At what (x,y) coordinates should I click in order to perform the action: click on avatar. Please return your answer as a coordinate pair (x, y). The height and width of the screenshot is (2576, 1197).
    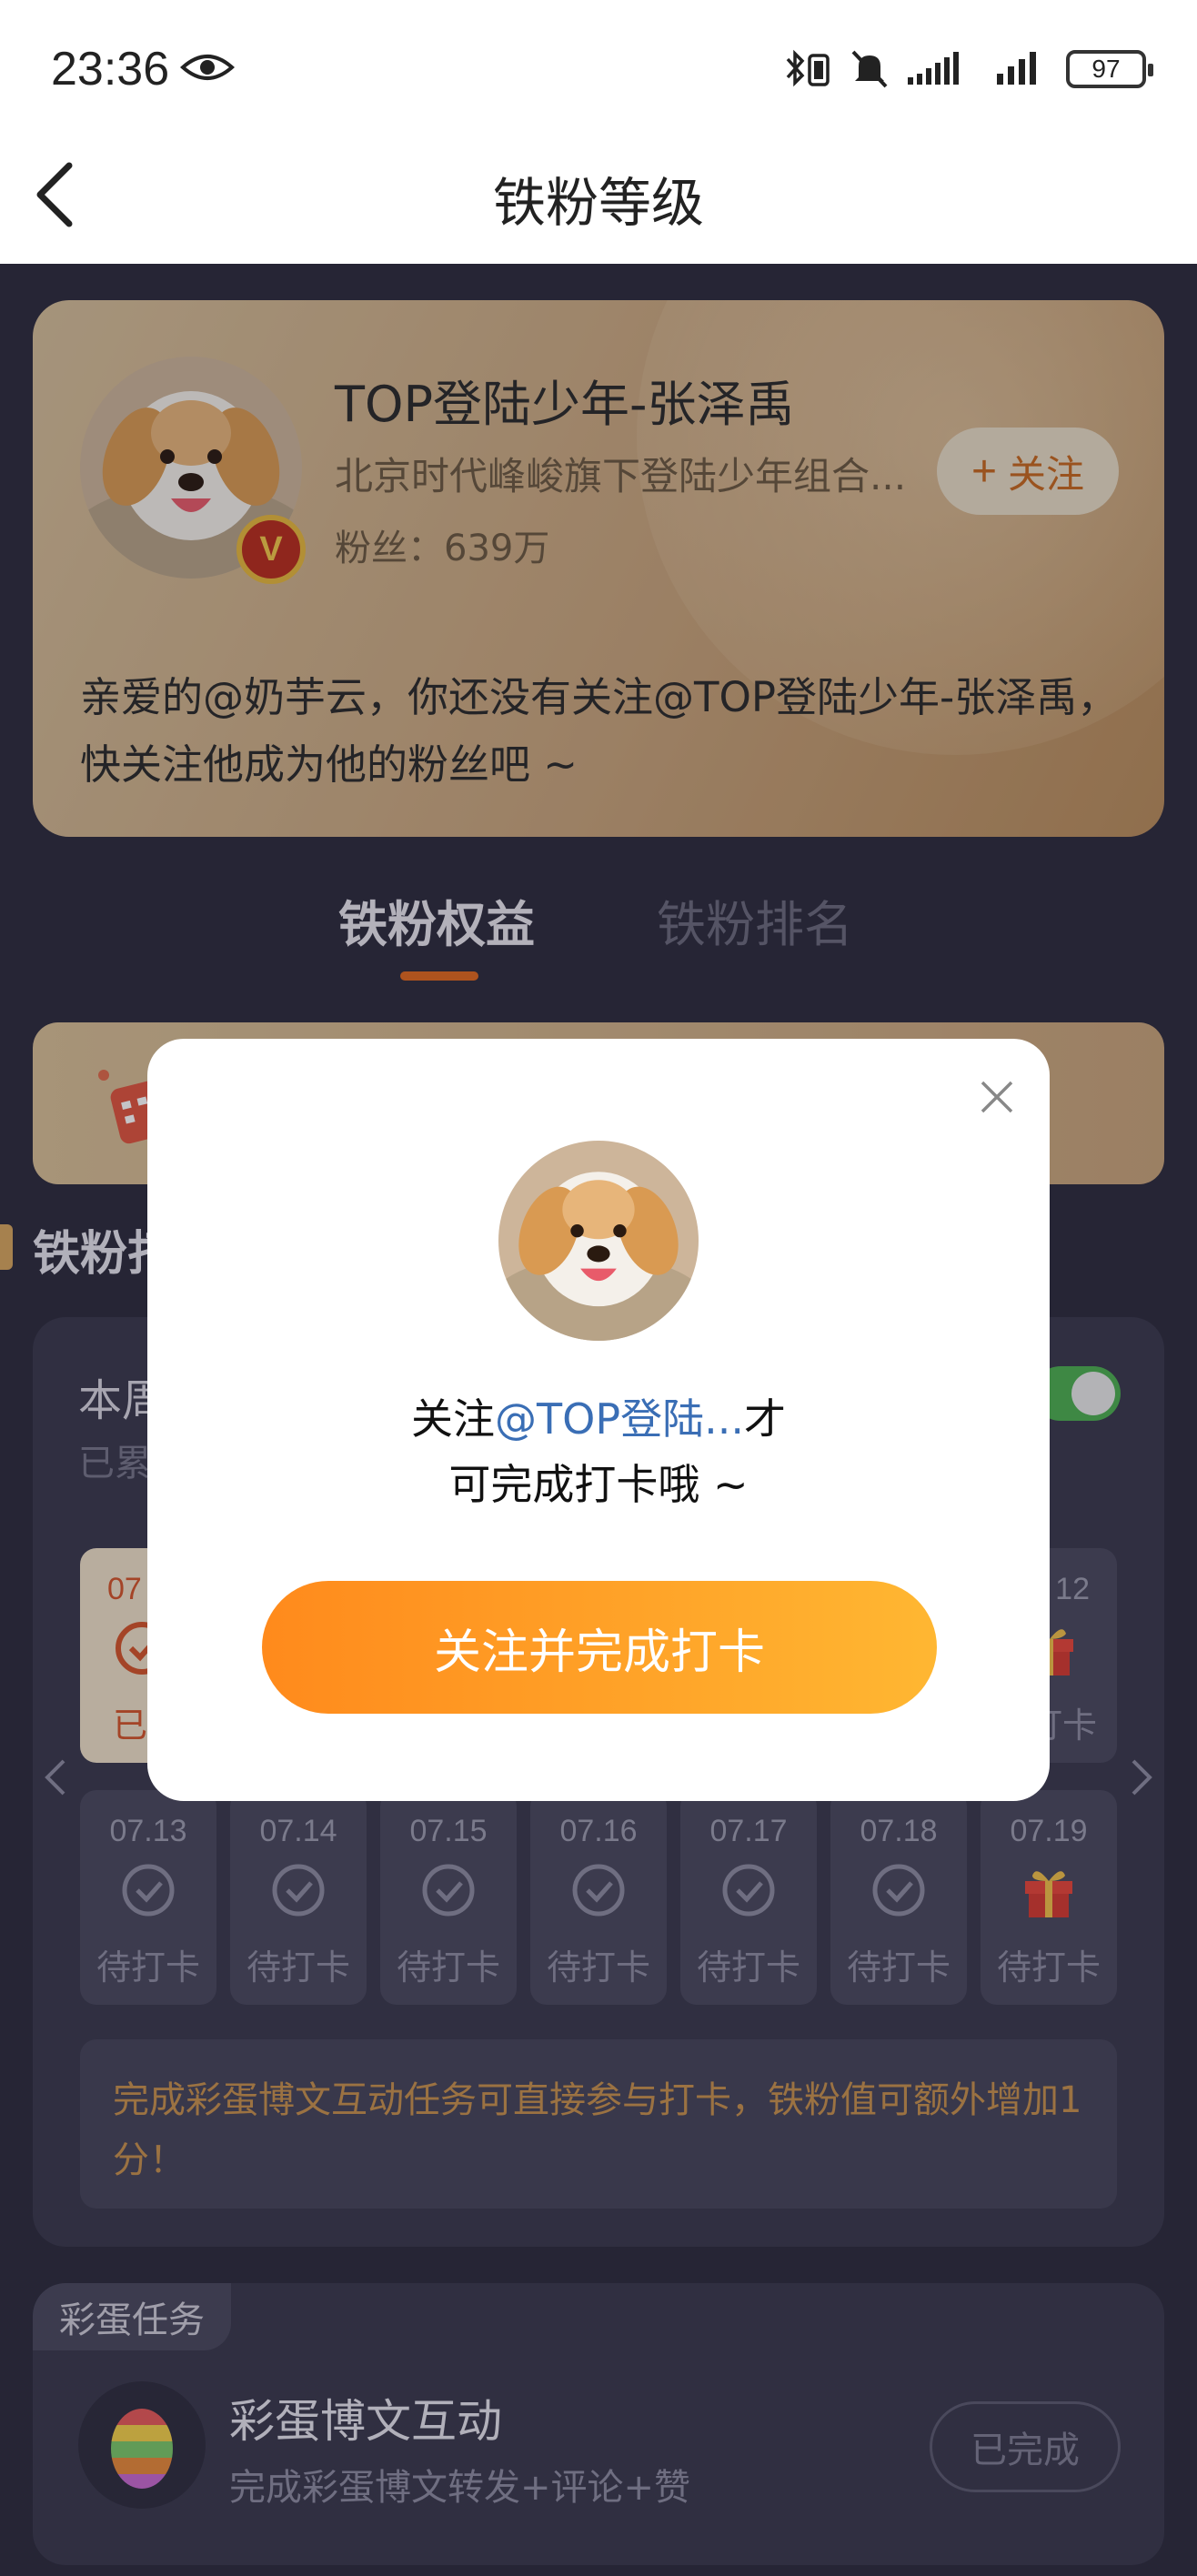
    Looking at the image, I should click on (598, 1241).